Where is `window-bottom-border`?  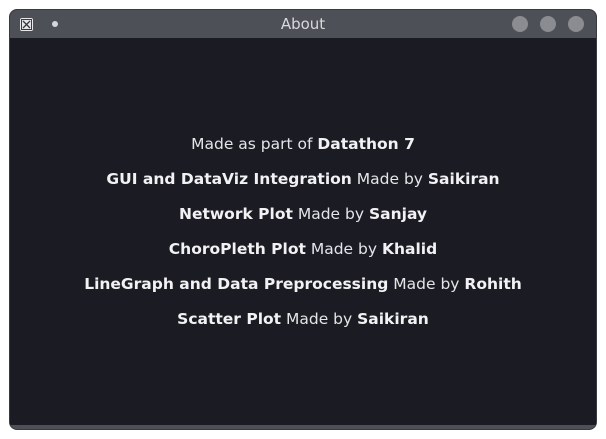 window-bottom-border is located at coordinates (303, 427).